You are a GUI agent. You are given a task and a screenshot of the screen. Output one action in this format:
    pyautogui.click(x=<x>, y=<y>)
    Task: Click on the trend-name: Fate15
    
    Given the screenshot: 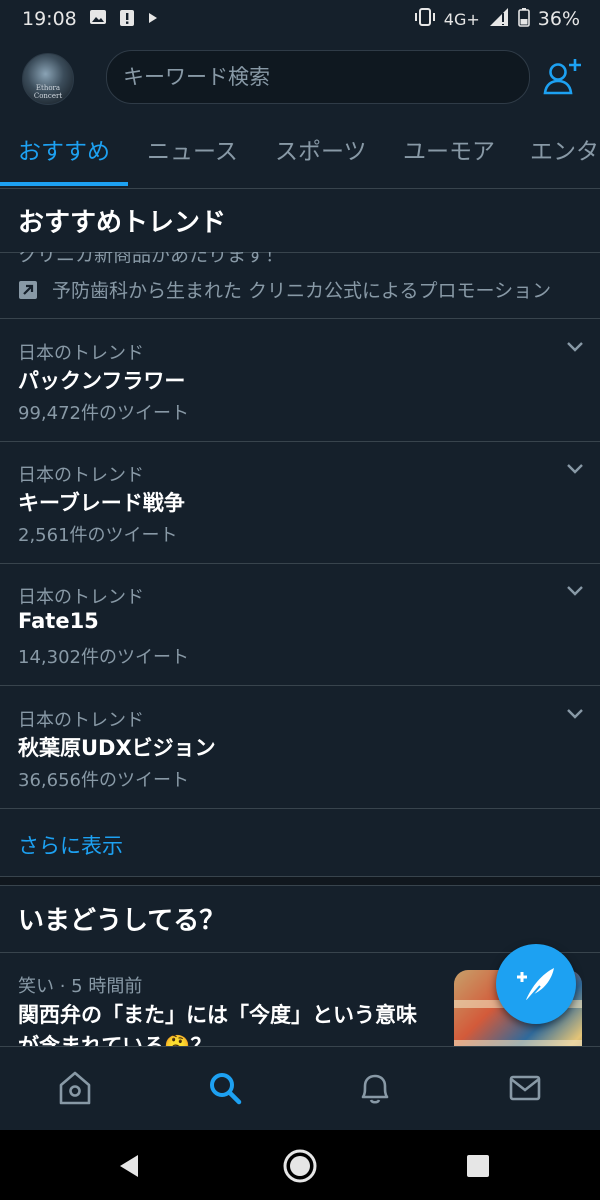 What is the action you would take?
    pyautogui.click(x=58, y=621)
    